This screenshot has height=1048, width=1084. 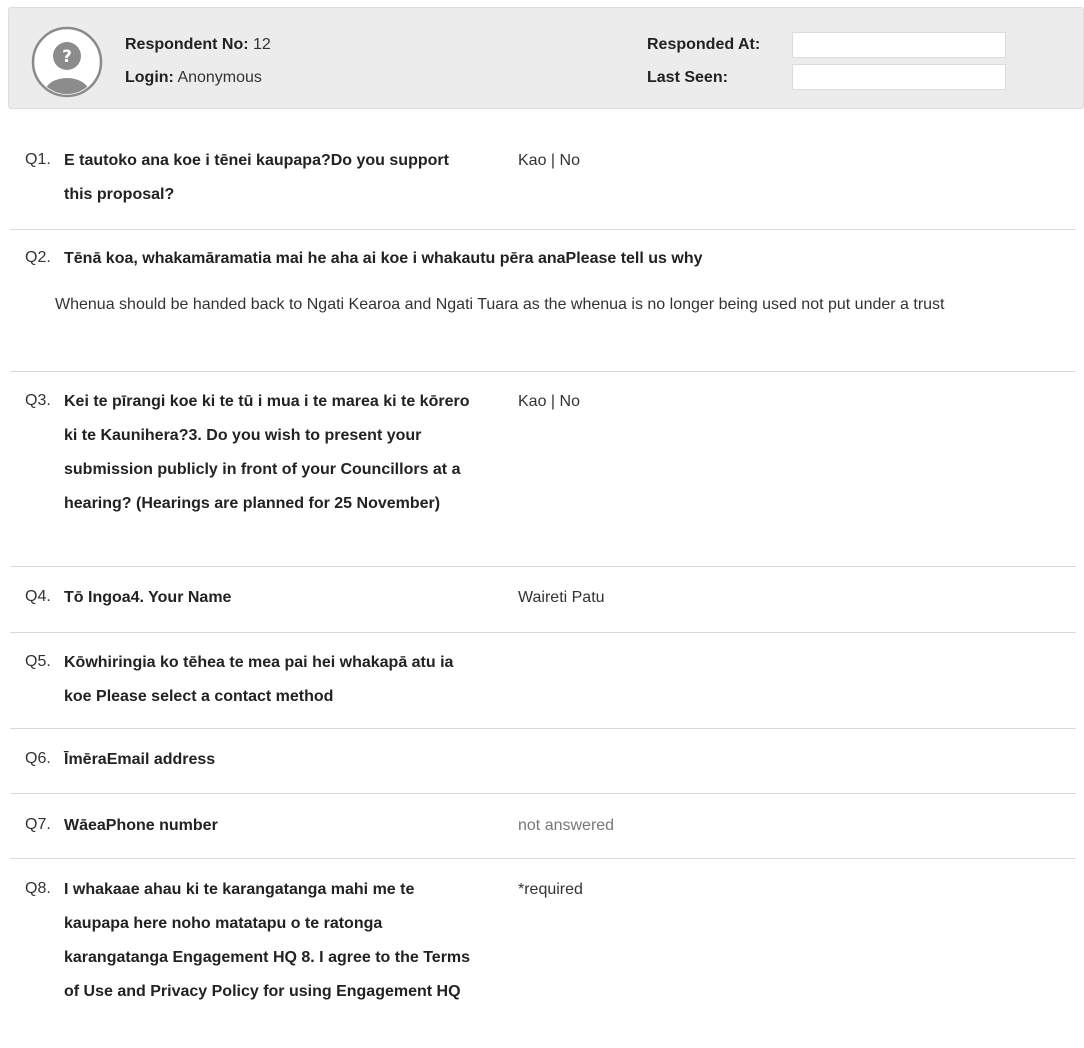 What do you see at coordinates (899, 77) in the screenshot?
I see `last-seen-field` at bounding box center [899, 77].